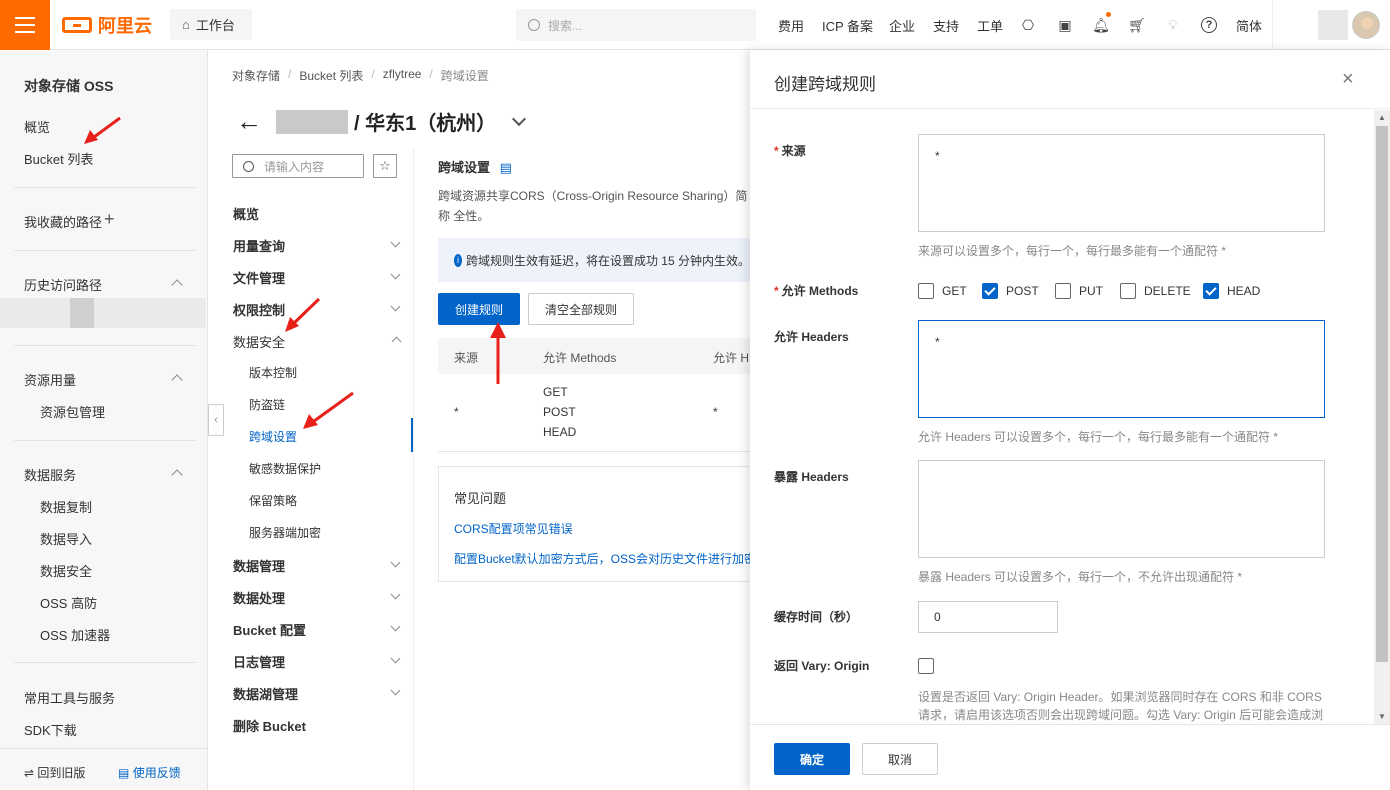 This screenshot has height=790, width=1390. Describe the element at coordinates (72, 411) in the screenshot. I see `sidebar-item-resource-pack: 资源包管理` at that location.